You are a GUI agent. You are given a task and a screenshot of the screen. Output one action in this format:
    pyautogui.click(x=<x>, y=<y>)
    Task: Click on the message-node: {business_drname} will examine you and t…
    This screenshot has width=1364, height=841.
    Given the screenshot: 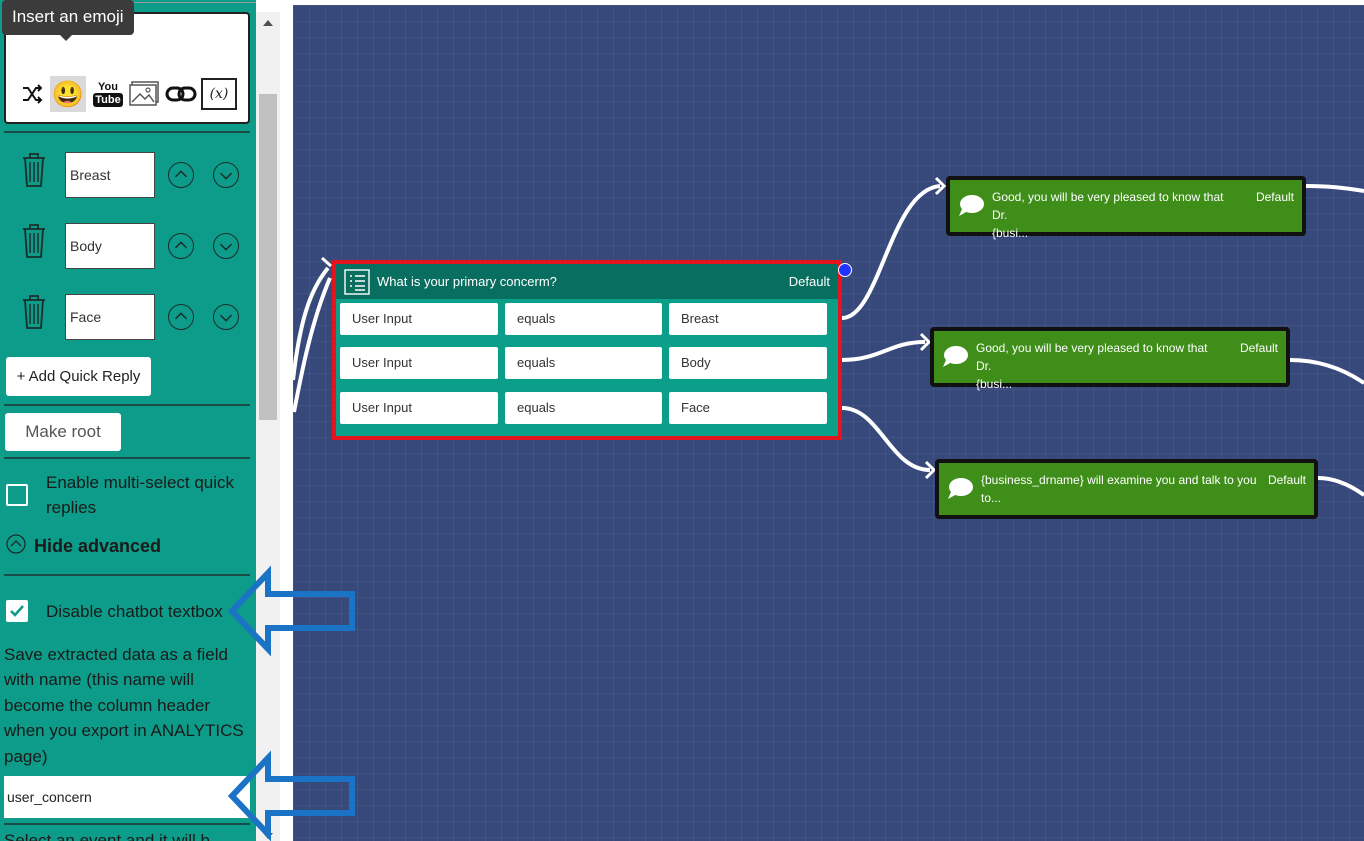 What is the action you would take?
    pyautogui.click(x=1126, y=489)
    